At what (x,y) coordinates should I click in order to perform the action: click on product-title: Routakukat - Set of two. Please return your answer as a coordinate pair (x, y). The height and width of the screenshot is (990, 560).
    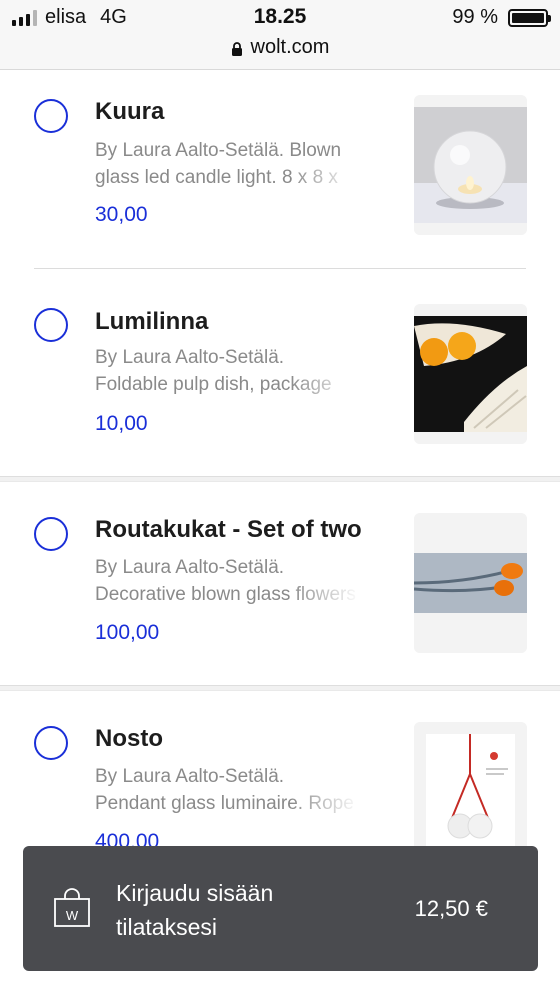
    Looking at the image, I should click on (228, 529).